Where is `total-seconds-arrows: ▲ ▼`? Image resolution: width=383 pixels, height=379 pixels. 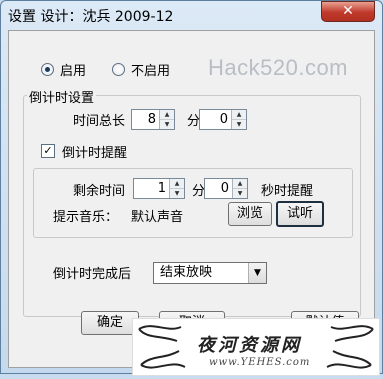
total-seconds-arrows: ▲ ▼ is located at coordinates (238, 119).